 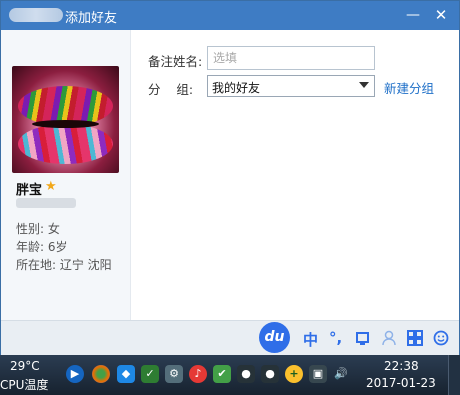 What do you see at coordinates (341, 374) in the screenshot?
I see `volume-icon: 🔊` at bounding box center [341, 374].